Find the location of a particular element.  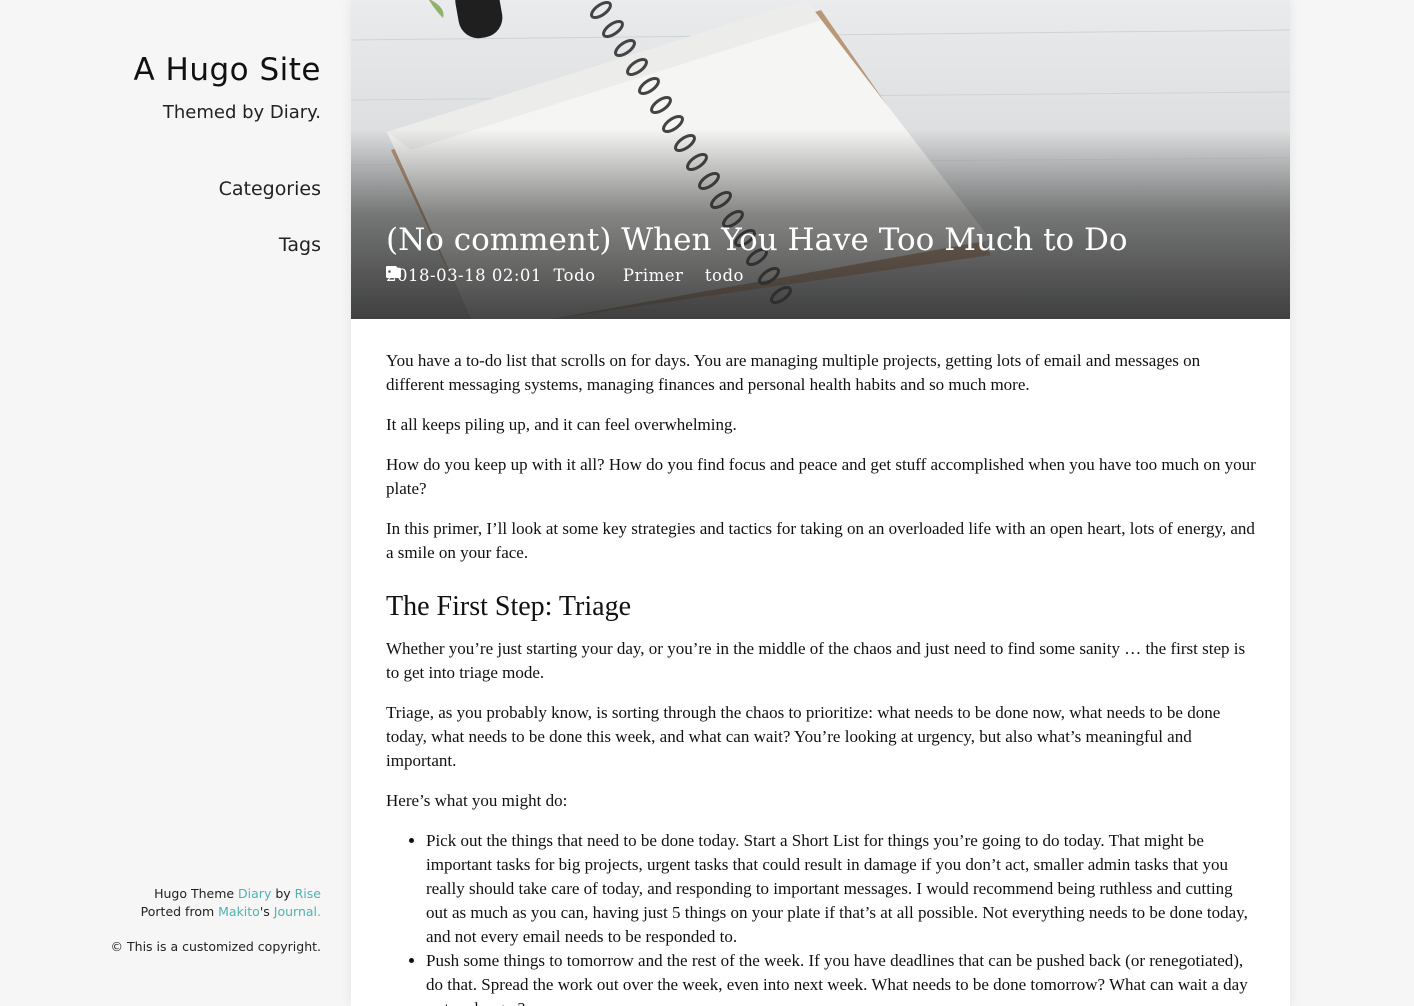

post-date: 2018-03-18 02:01 is located at coordinates (464, 275).